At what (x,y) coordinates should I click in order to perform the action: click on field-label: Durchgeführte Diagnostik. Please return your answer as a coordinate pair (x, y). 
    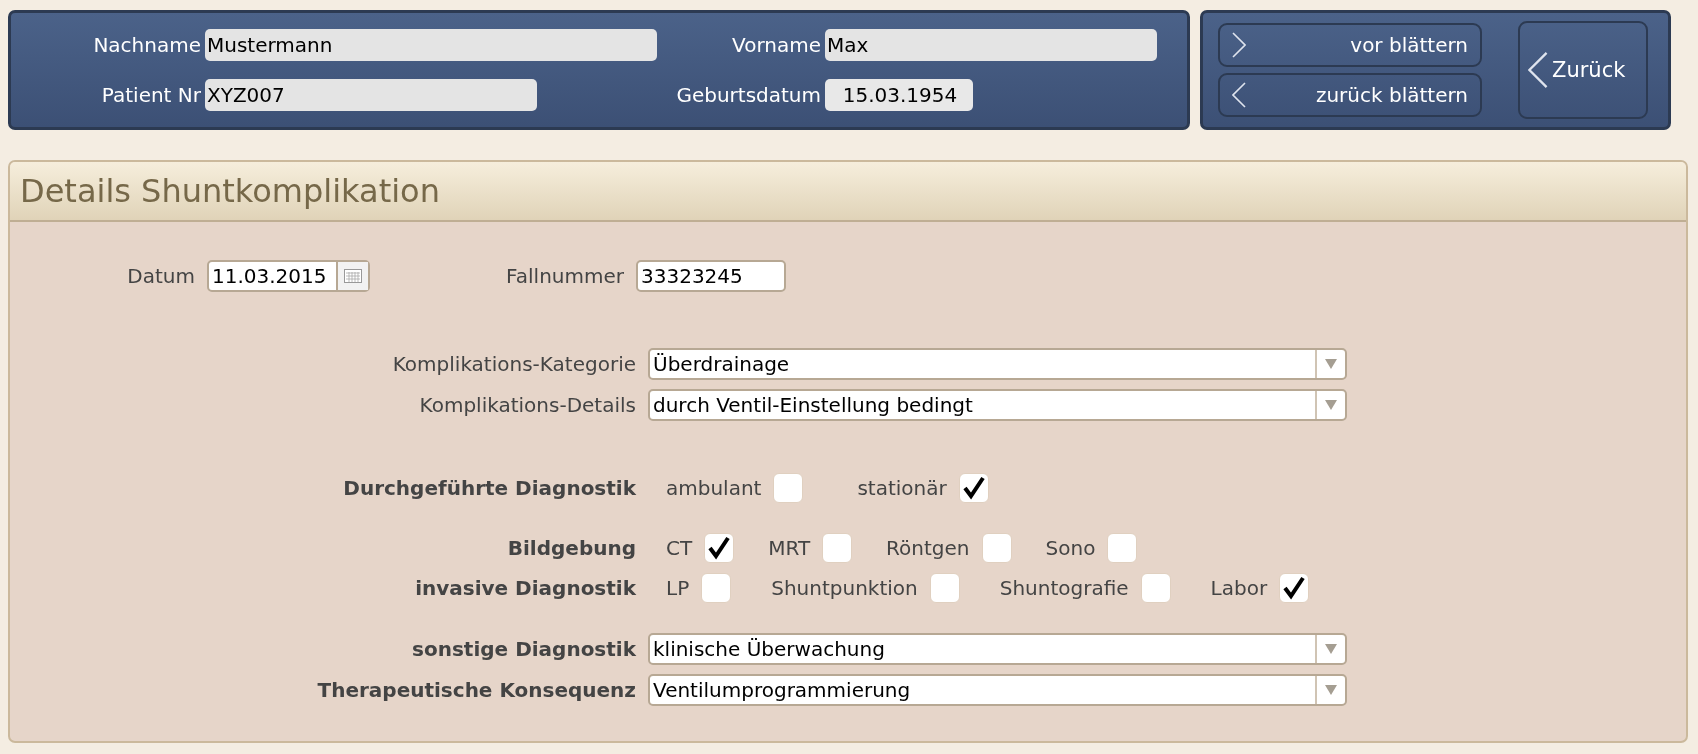
    Looking at the image, I should click on (489, 488).